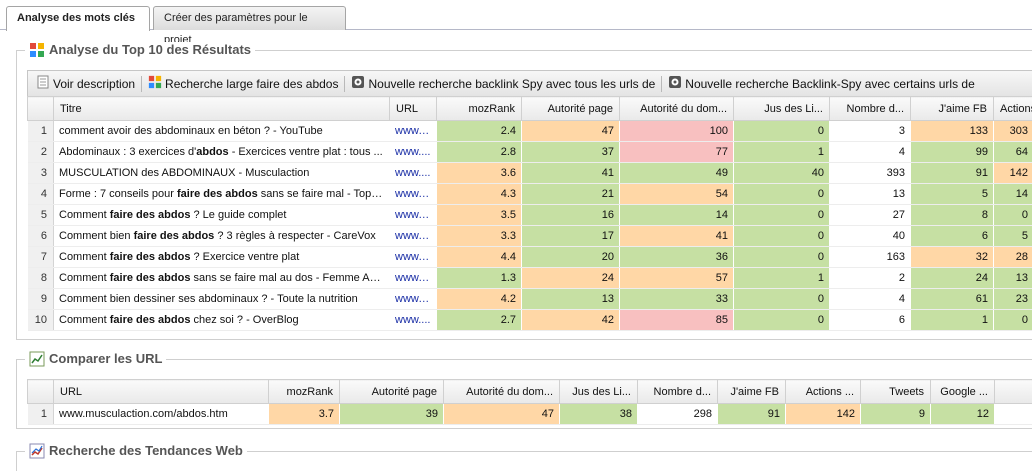 The image size is (1032, 471). Describe the element at coordinates (570, 278) in the screenshot. I see `autorite-page-cell: 24` at that location.